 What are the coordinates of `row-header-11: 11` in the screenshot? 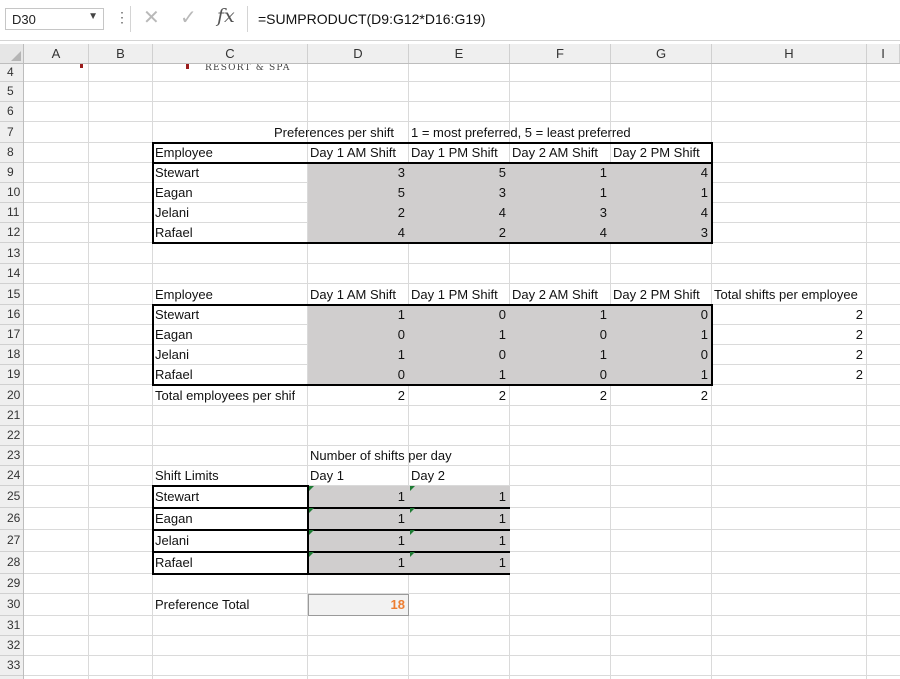 It's located at (11, 213).